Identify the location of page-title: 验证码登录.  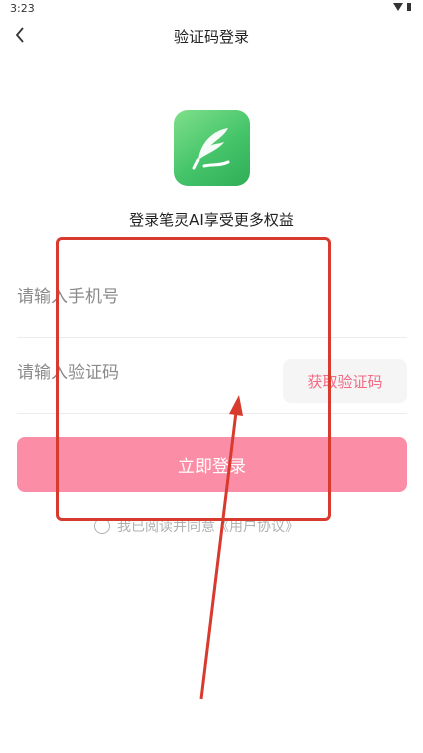
(211, 37).